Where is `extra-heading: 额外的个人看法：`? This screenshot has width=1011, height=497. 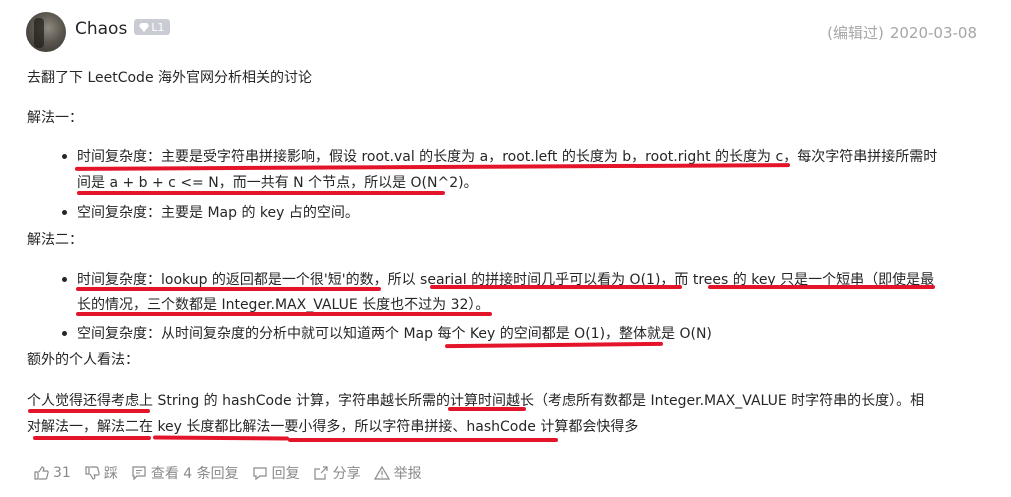 extra-heading: 额外的个人看法： is located at coordinates (83, 360).